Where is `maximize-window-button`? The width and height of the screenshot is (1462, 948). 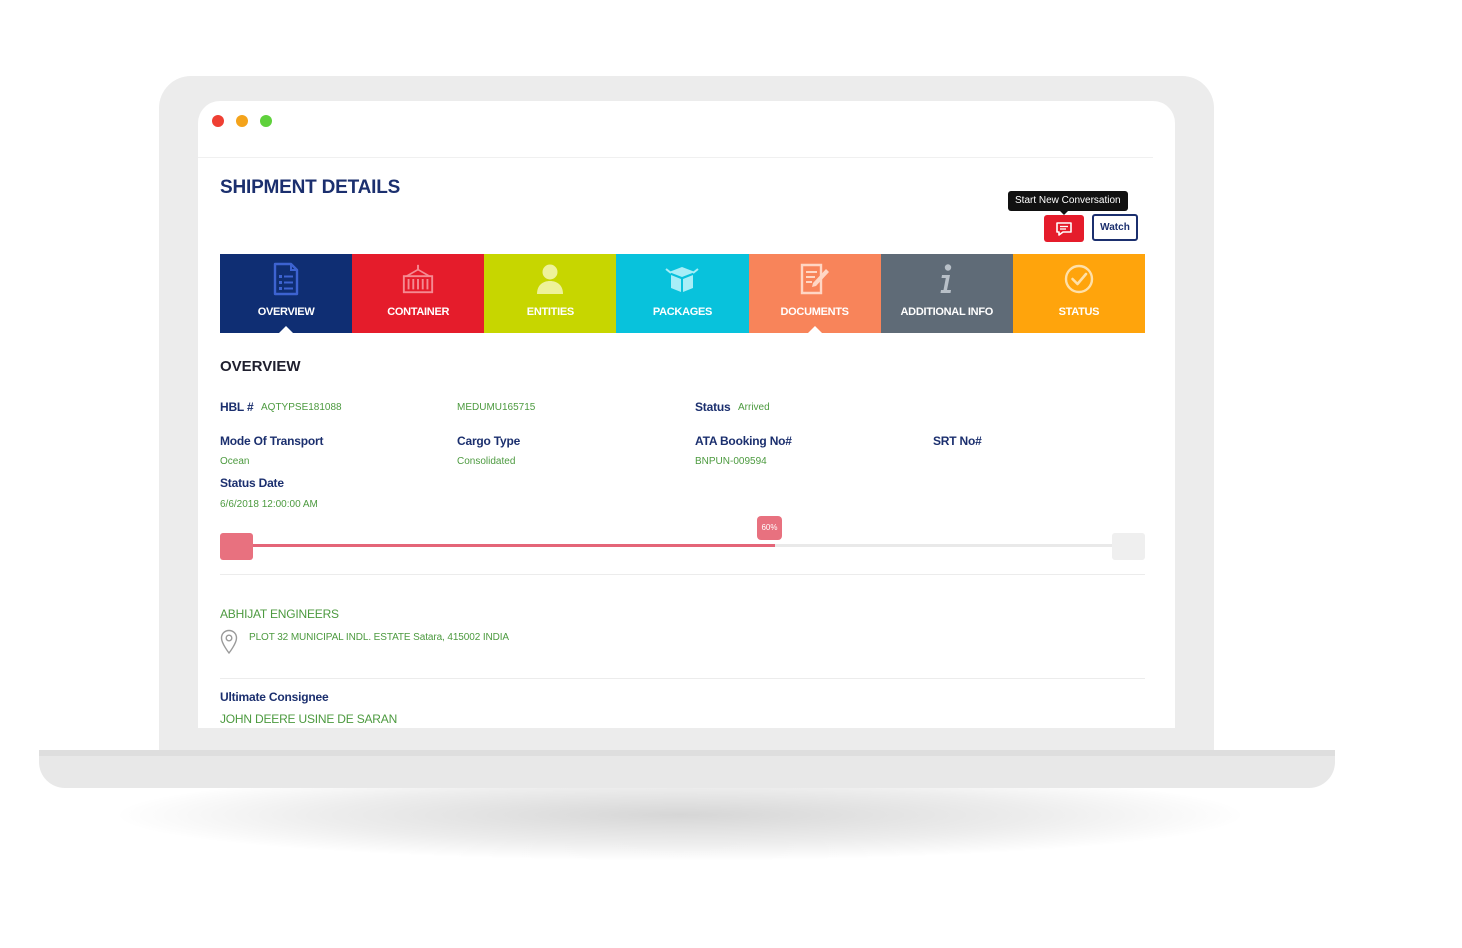 maximize-window-button is located at coordinates (266, 121).